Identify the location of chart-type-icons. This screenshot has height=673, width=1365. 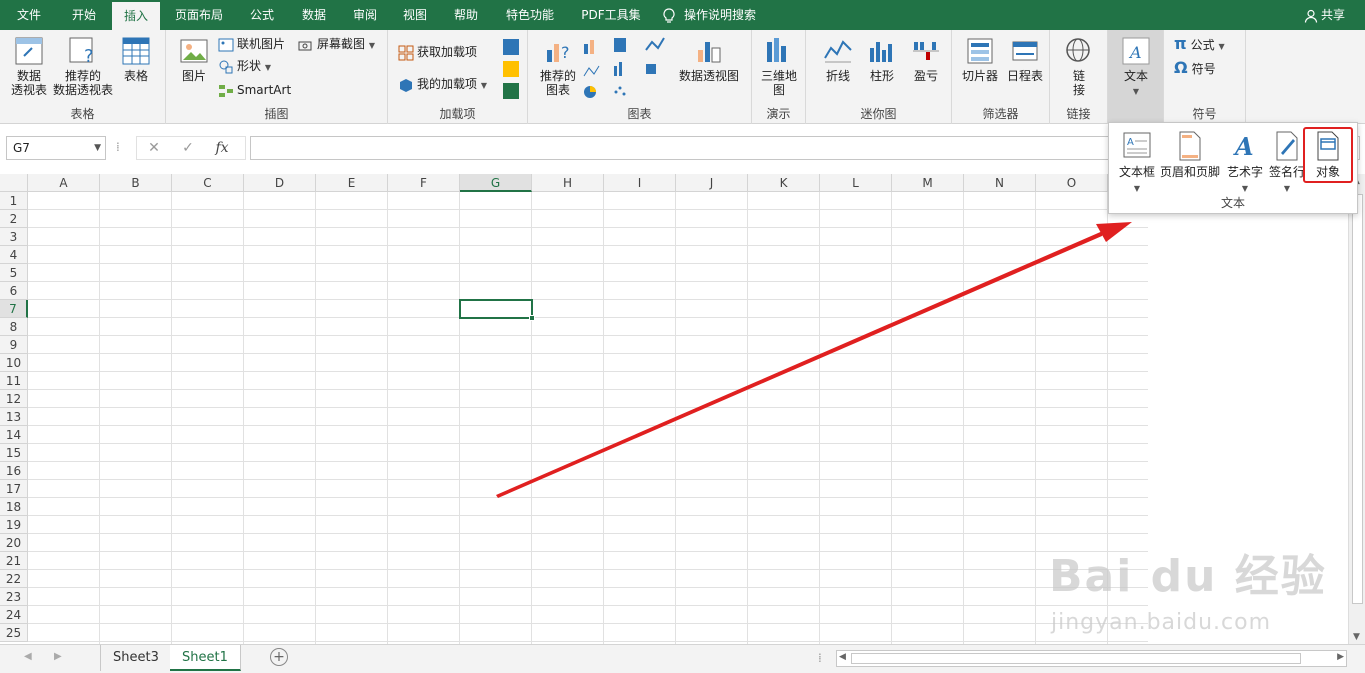
(627, 69).